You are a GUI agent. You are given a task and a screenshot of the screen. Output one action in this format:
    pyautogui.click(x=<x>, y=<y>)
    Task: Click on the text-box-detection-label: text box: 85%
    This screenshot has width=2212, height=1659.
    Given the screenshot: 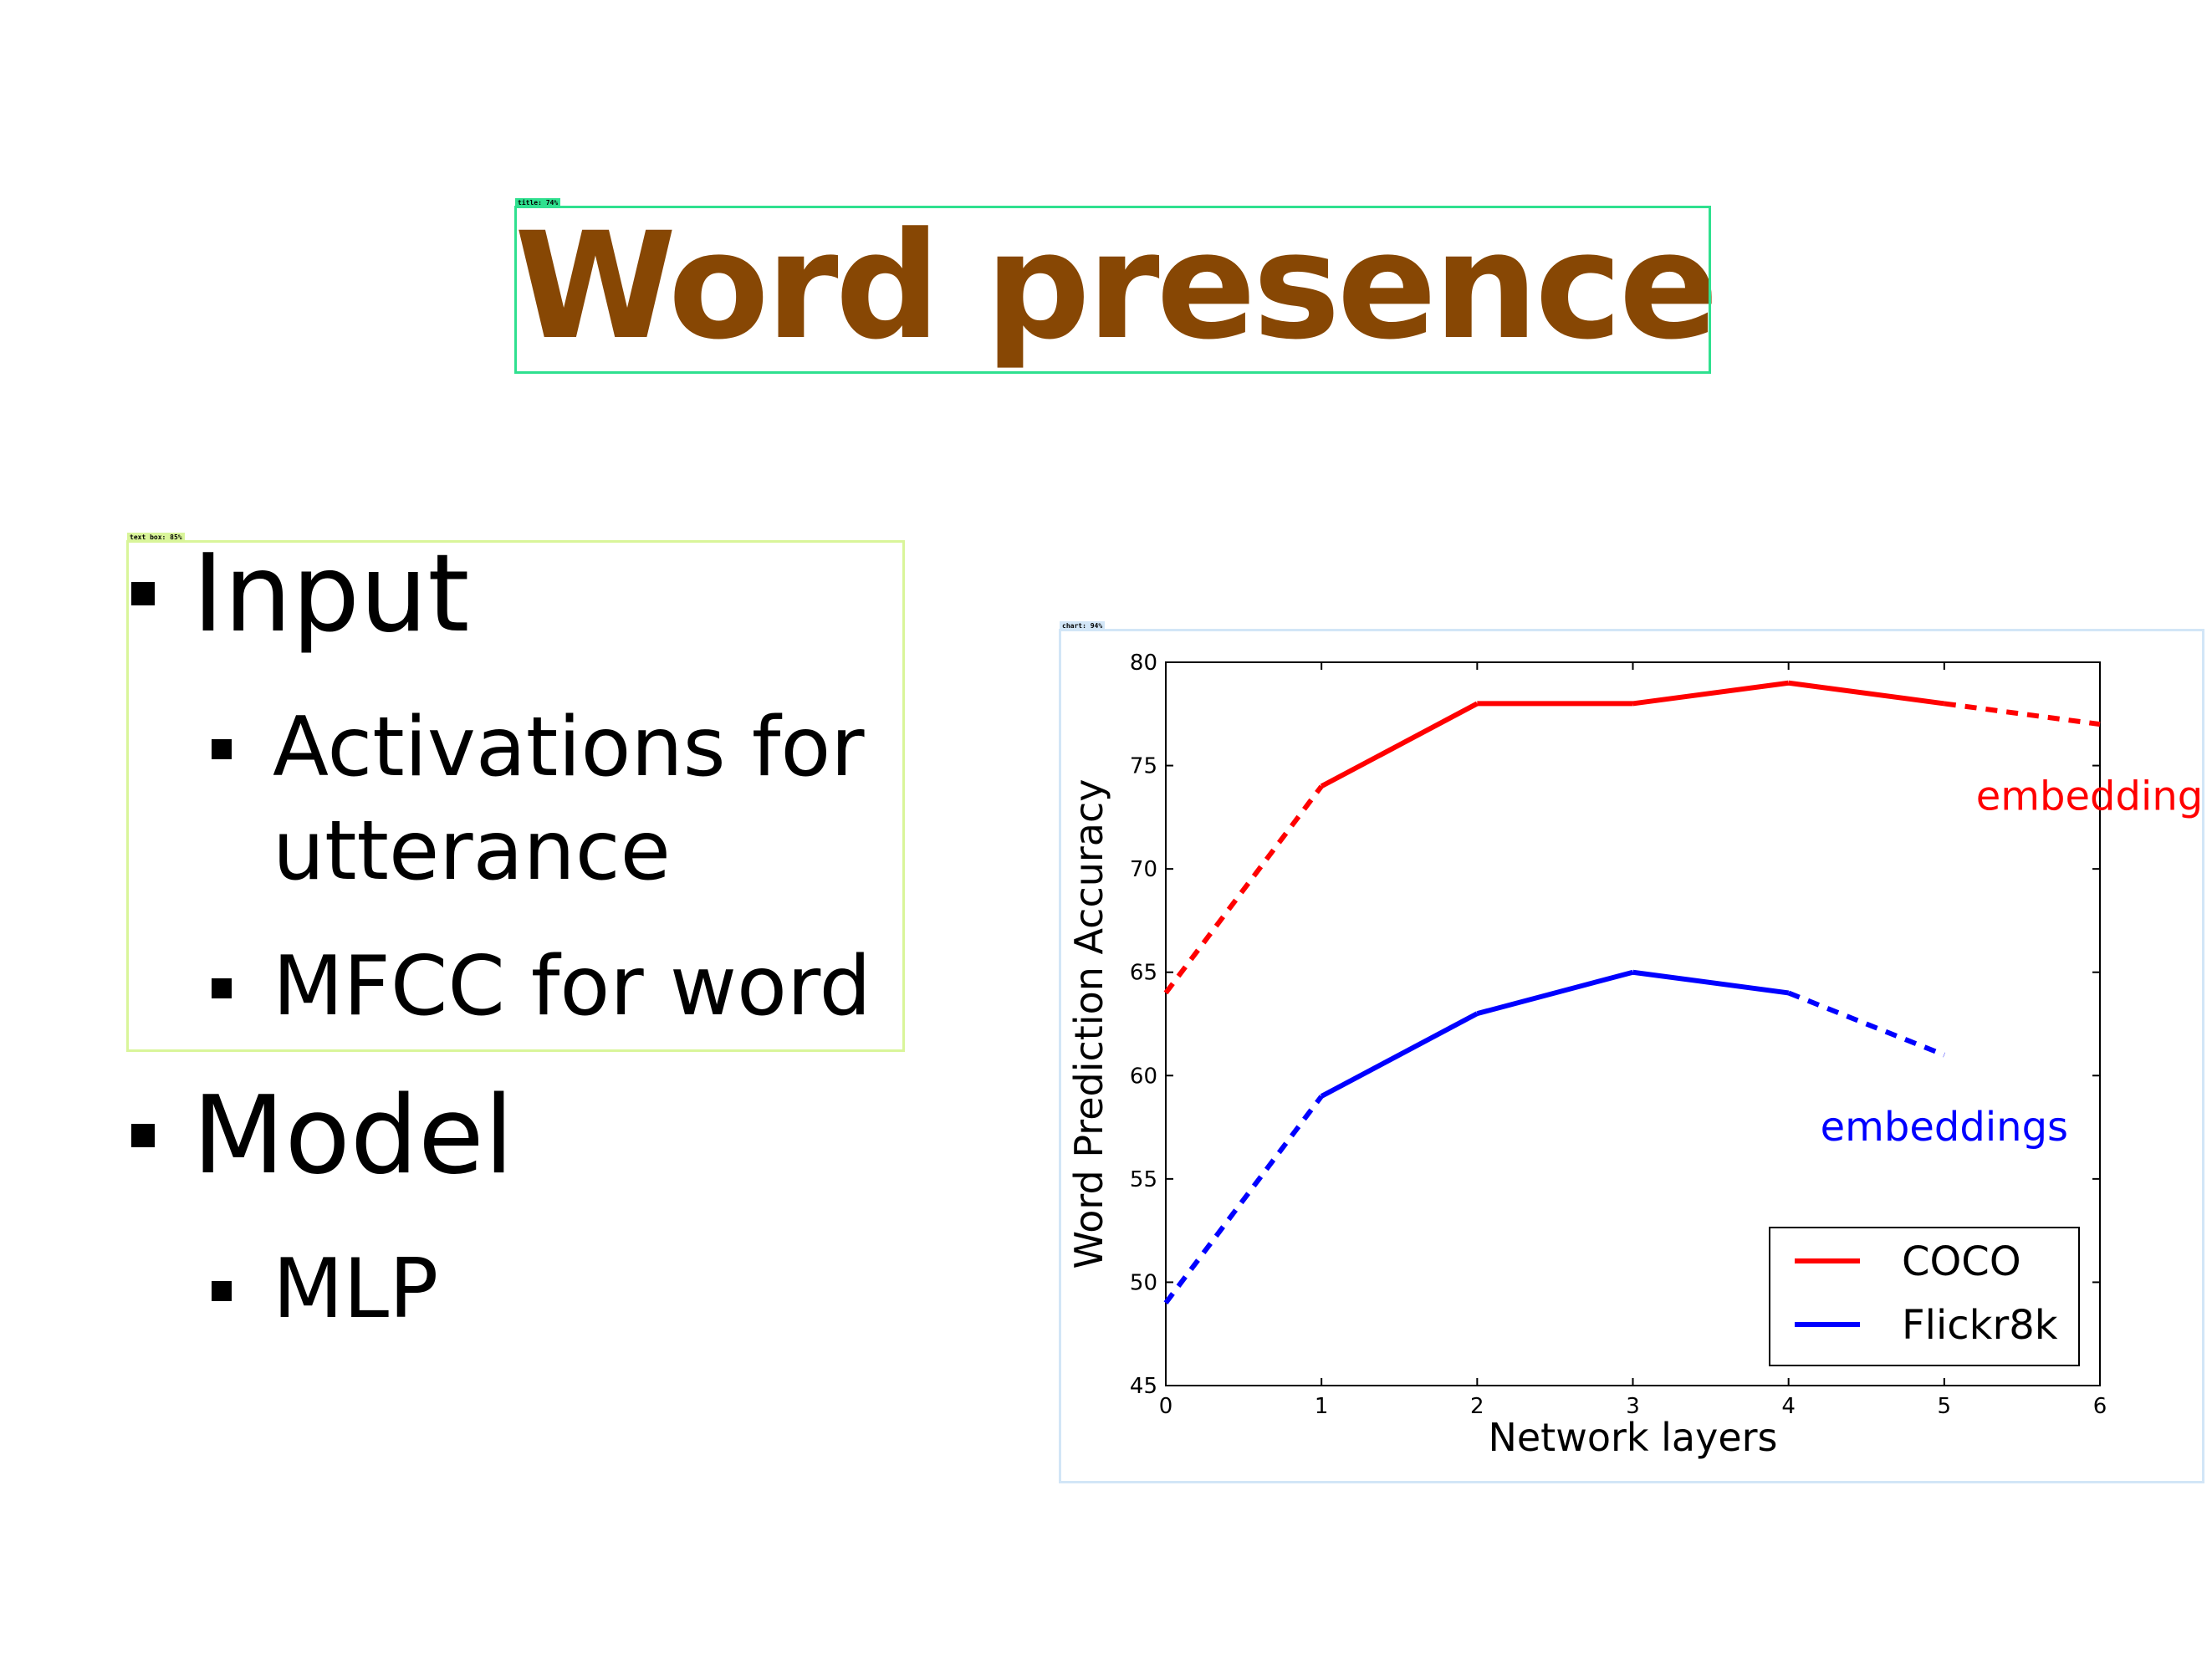 What is the action you would take?
    pyautogui.click(x=156, y=537)
    